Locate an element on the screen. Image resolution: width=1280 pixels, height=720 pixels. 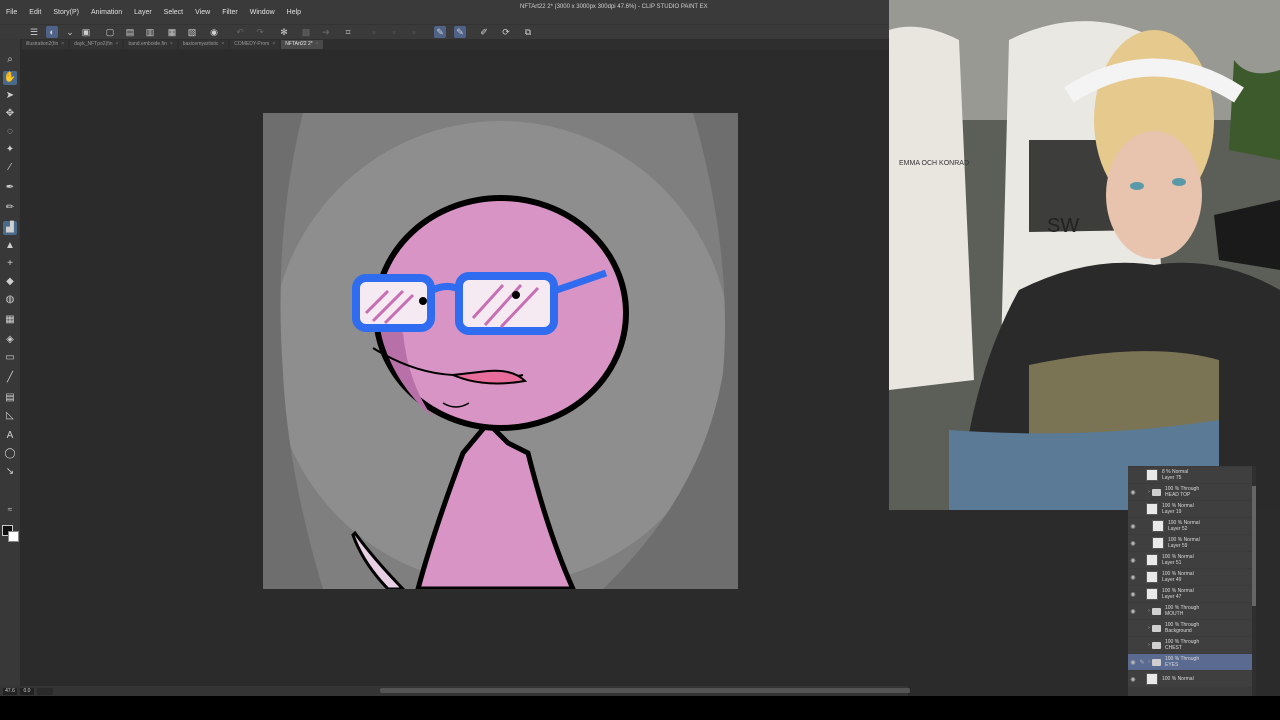
crop-icon: ⌗ is located at coordinates (348, 32).